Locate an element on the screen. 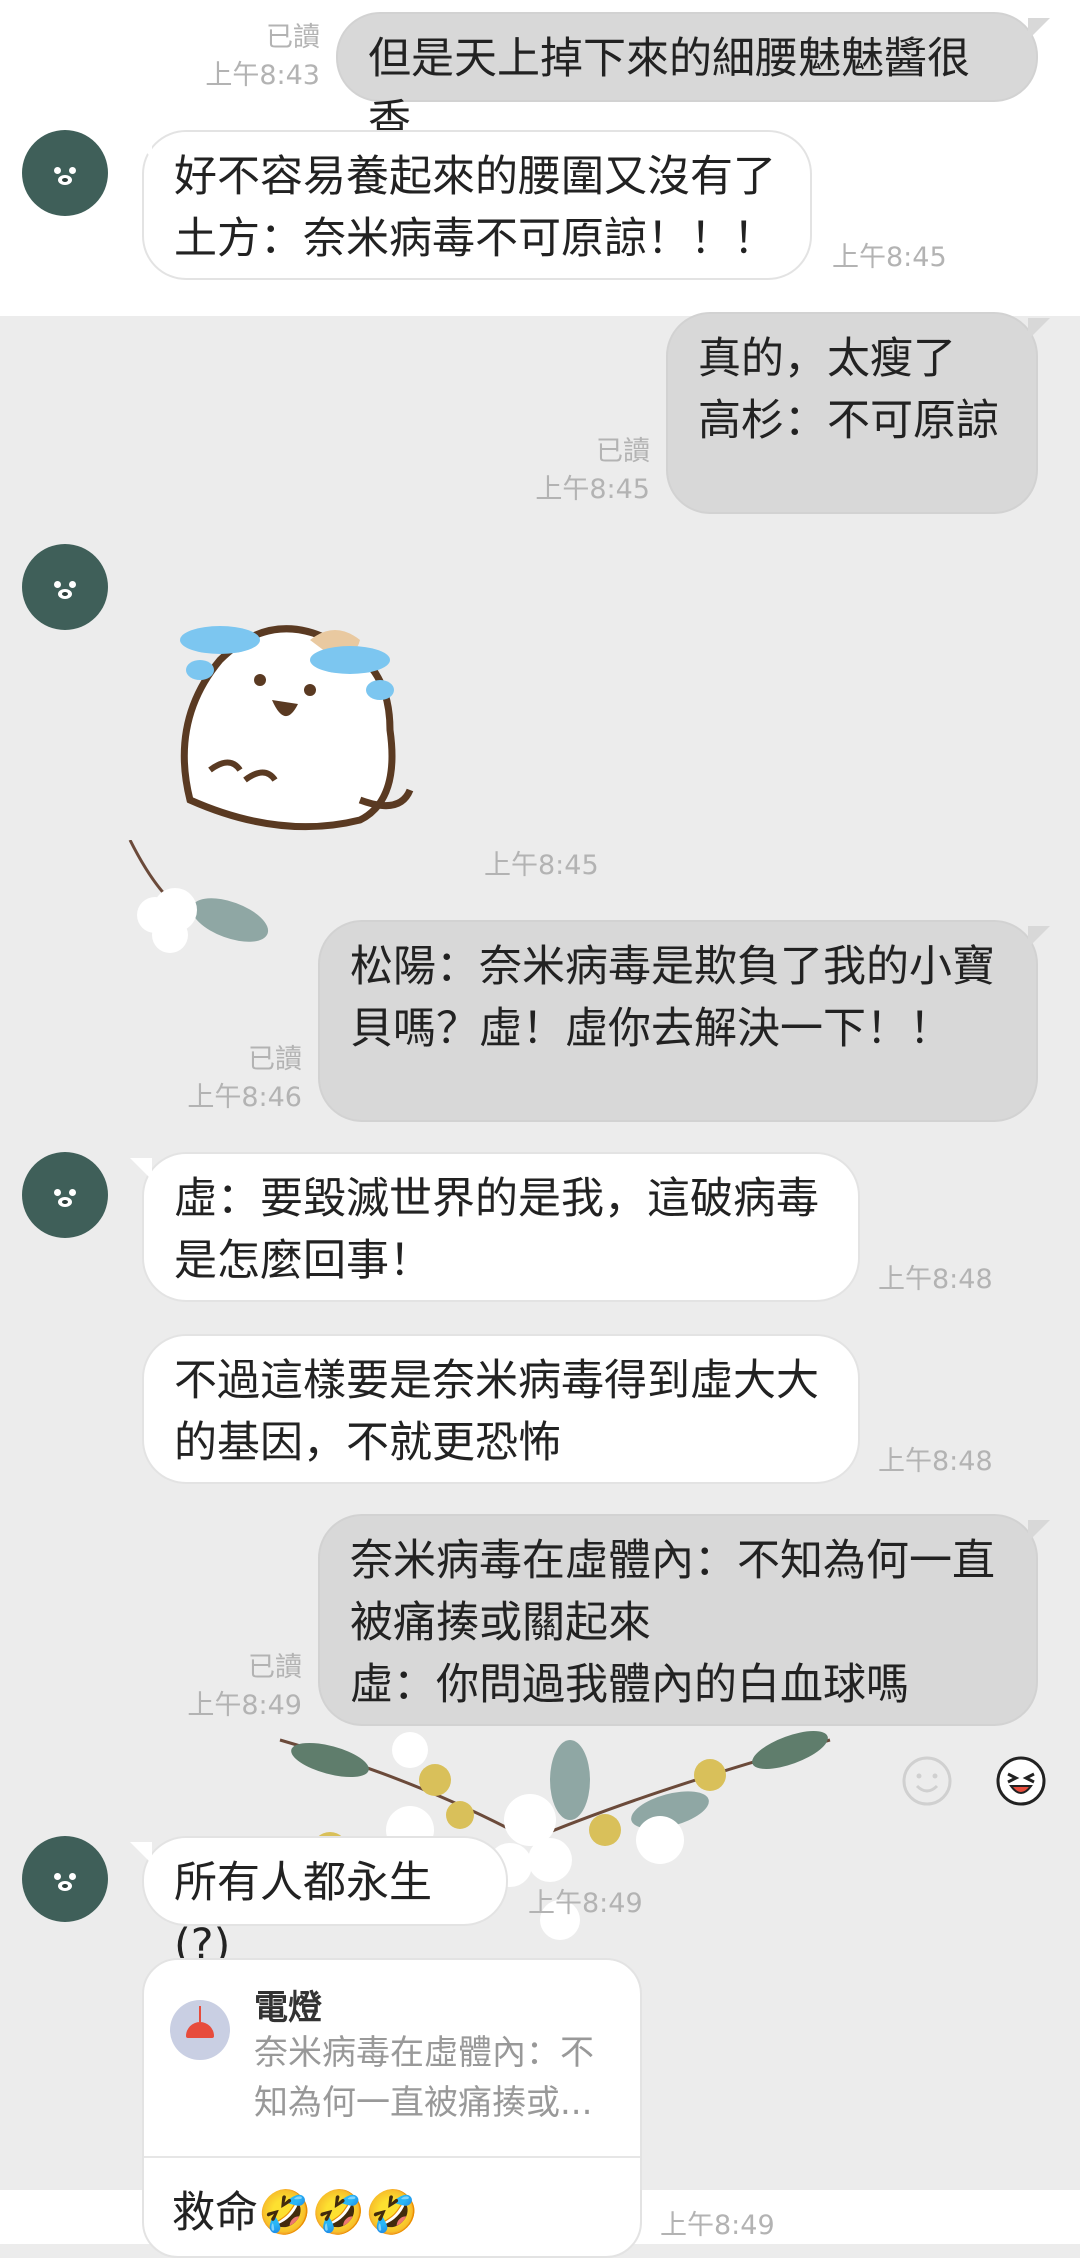 Image resolution: width=1080 pixels, height=2258 pixels. reply-message: 電燈 奈米病毒在虛體內：不知為何一直被痛揍或... 救命🤣🤣🤣 is located at coordinates (392, 2108).